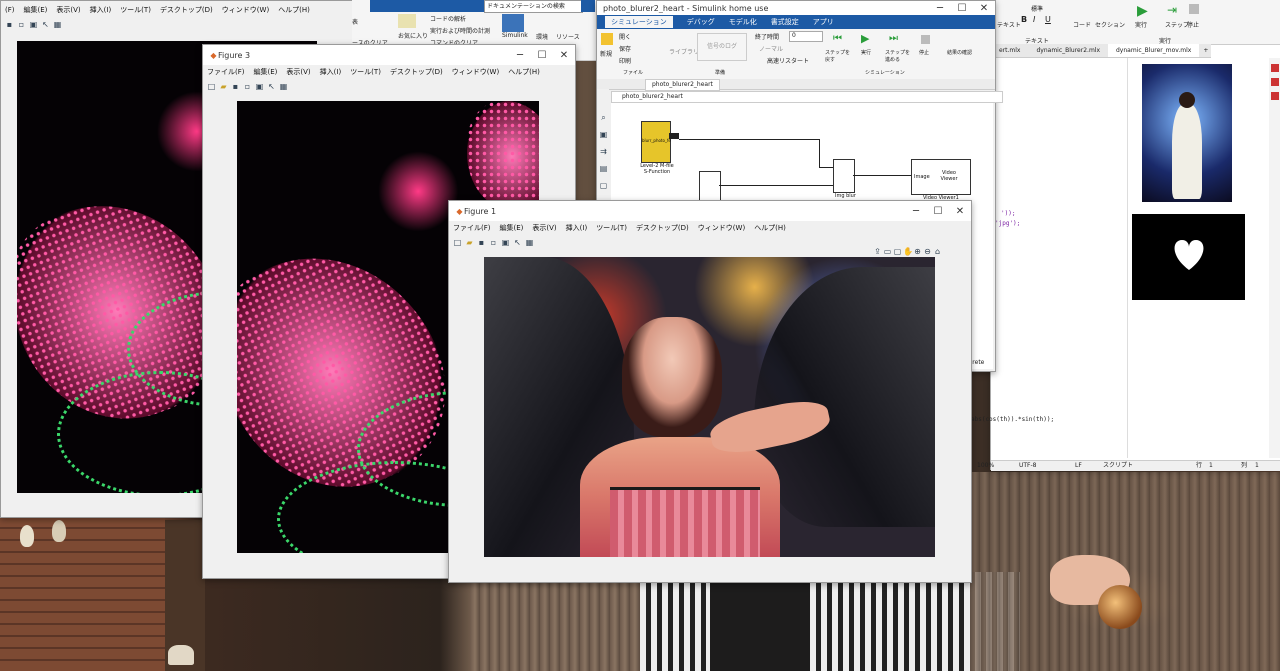 The width and height of the screenshot is (1280, 671). Describe the element at coordinates (625, 60) in the screenshot. I see `print-button: 印刷` at that location.